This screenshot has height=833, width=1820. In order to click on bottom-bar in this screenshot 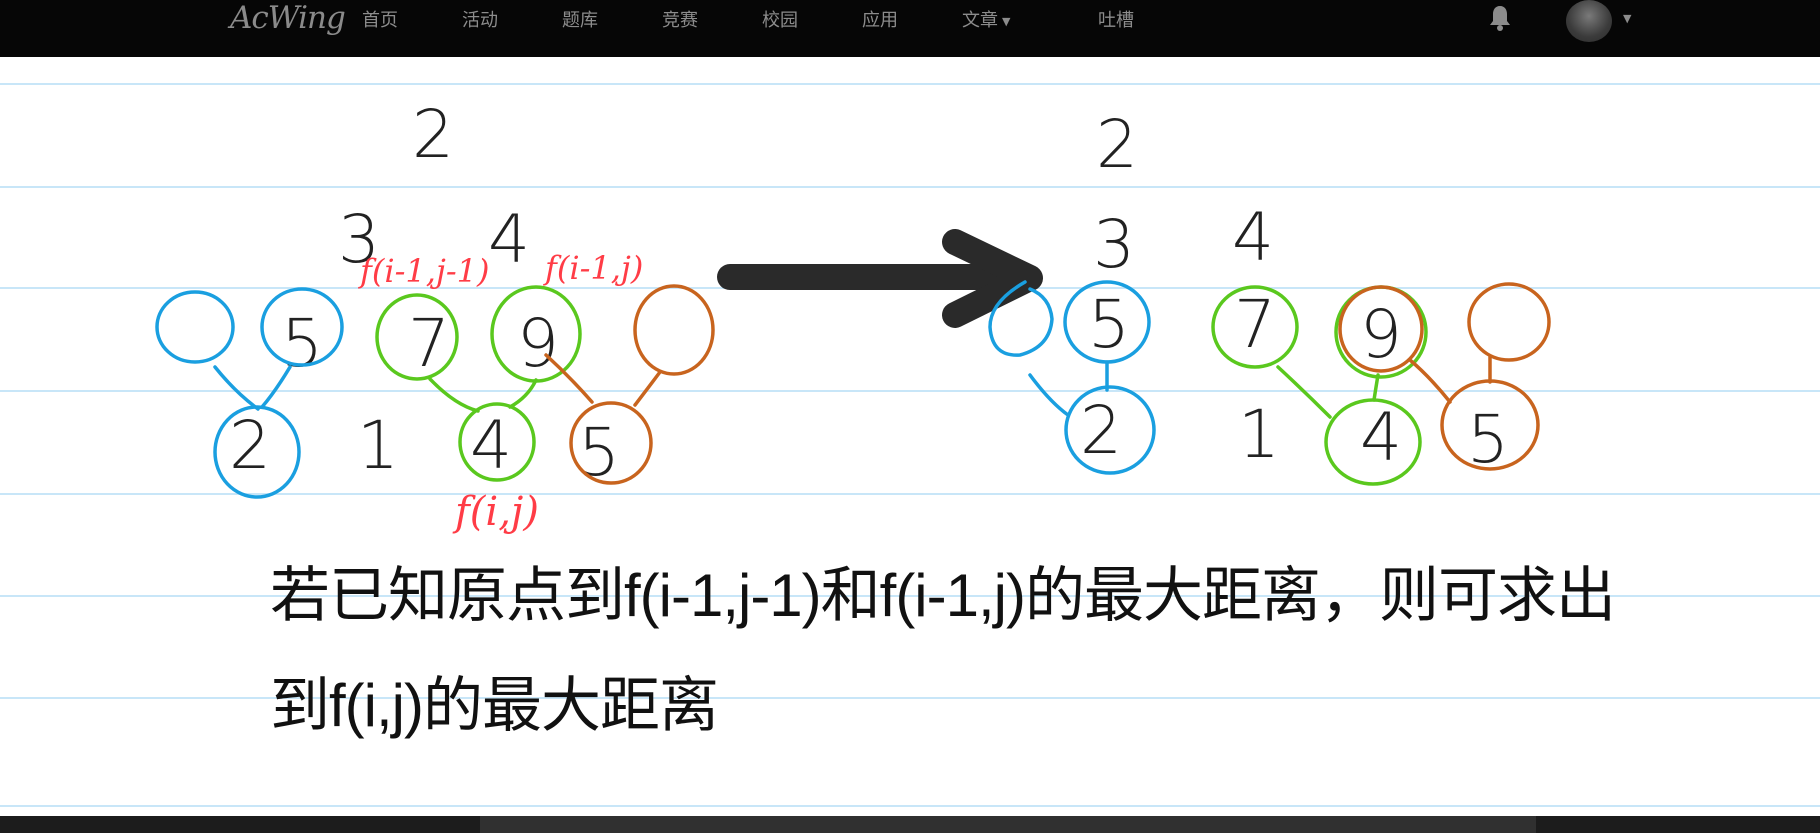, I will do `click(910, 824)`.